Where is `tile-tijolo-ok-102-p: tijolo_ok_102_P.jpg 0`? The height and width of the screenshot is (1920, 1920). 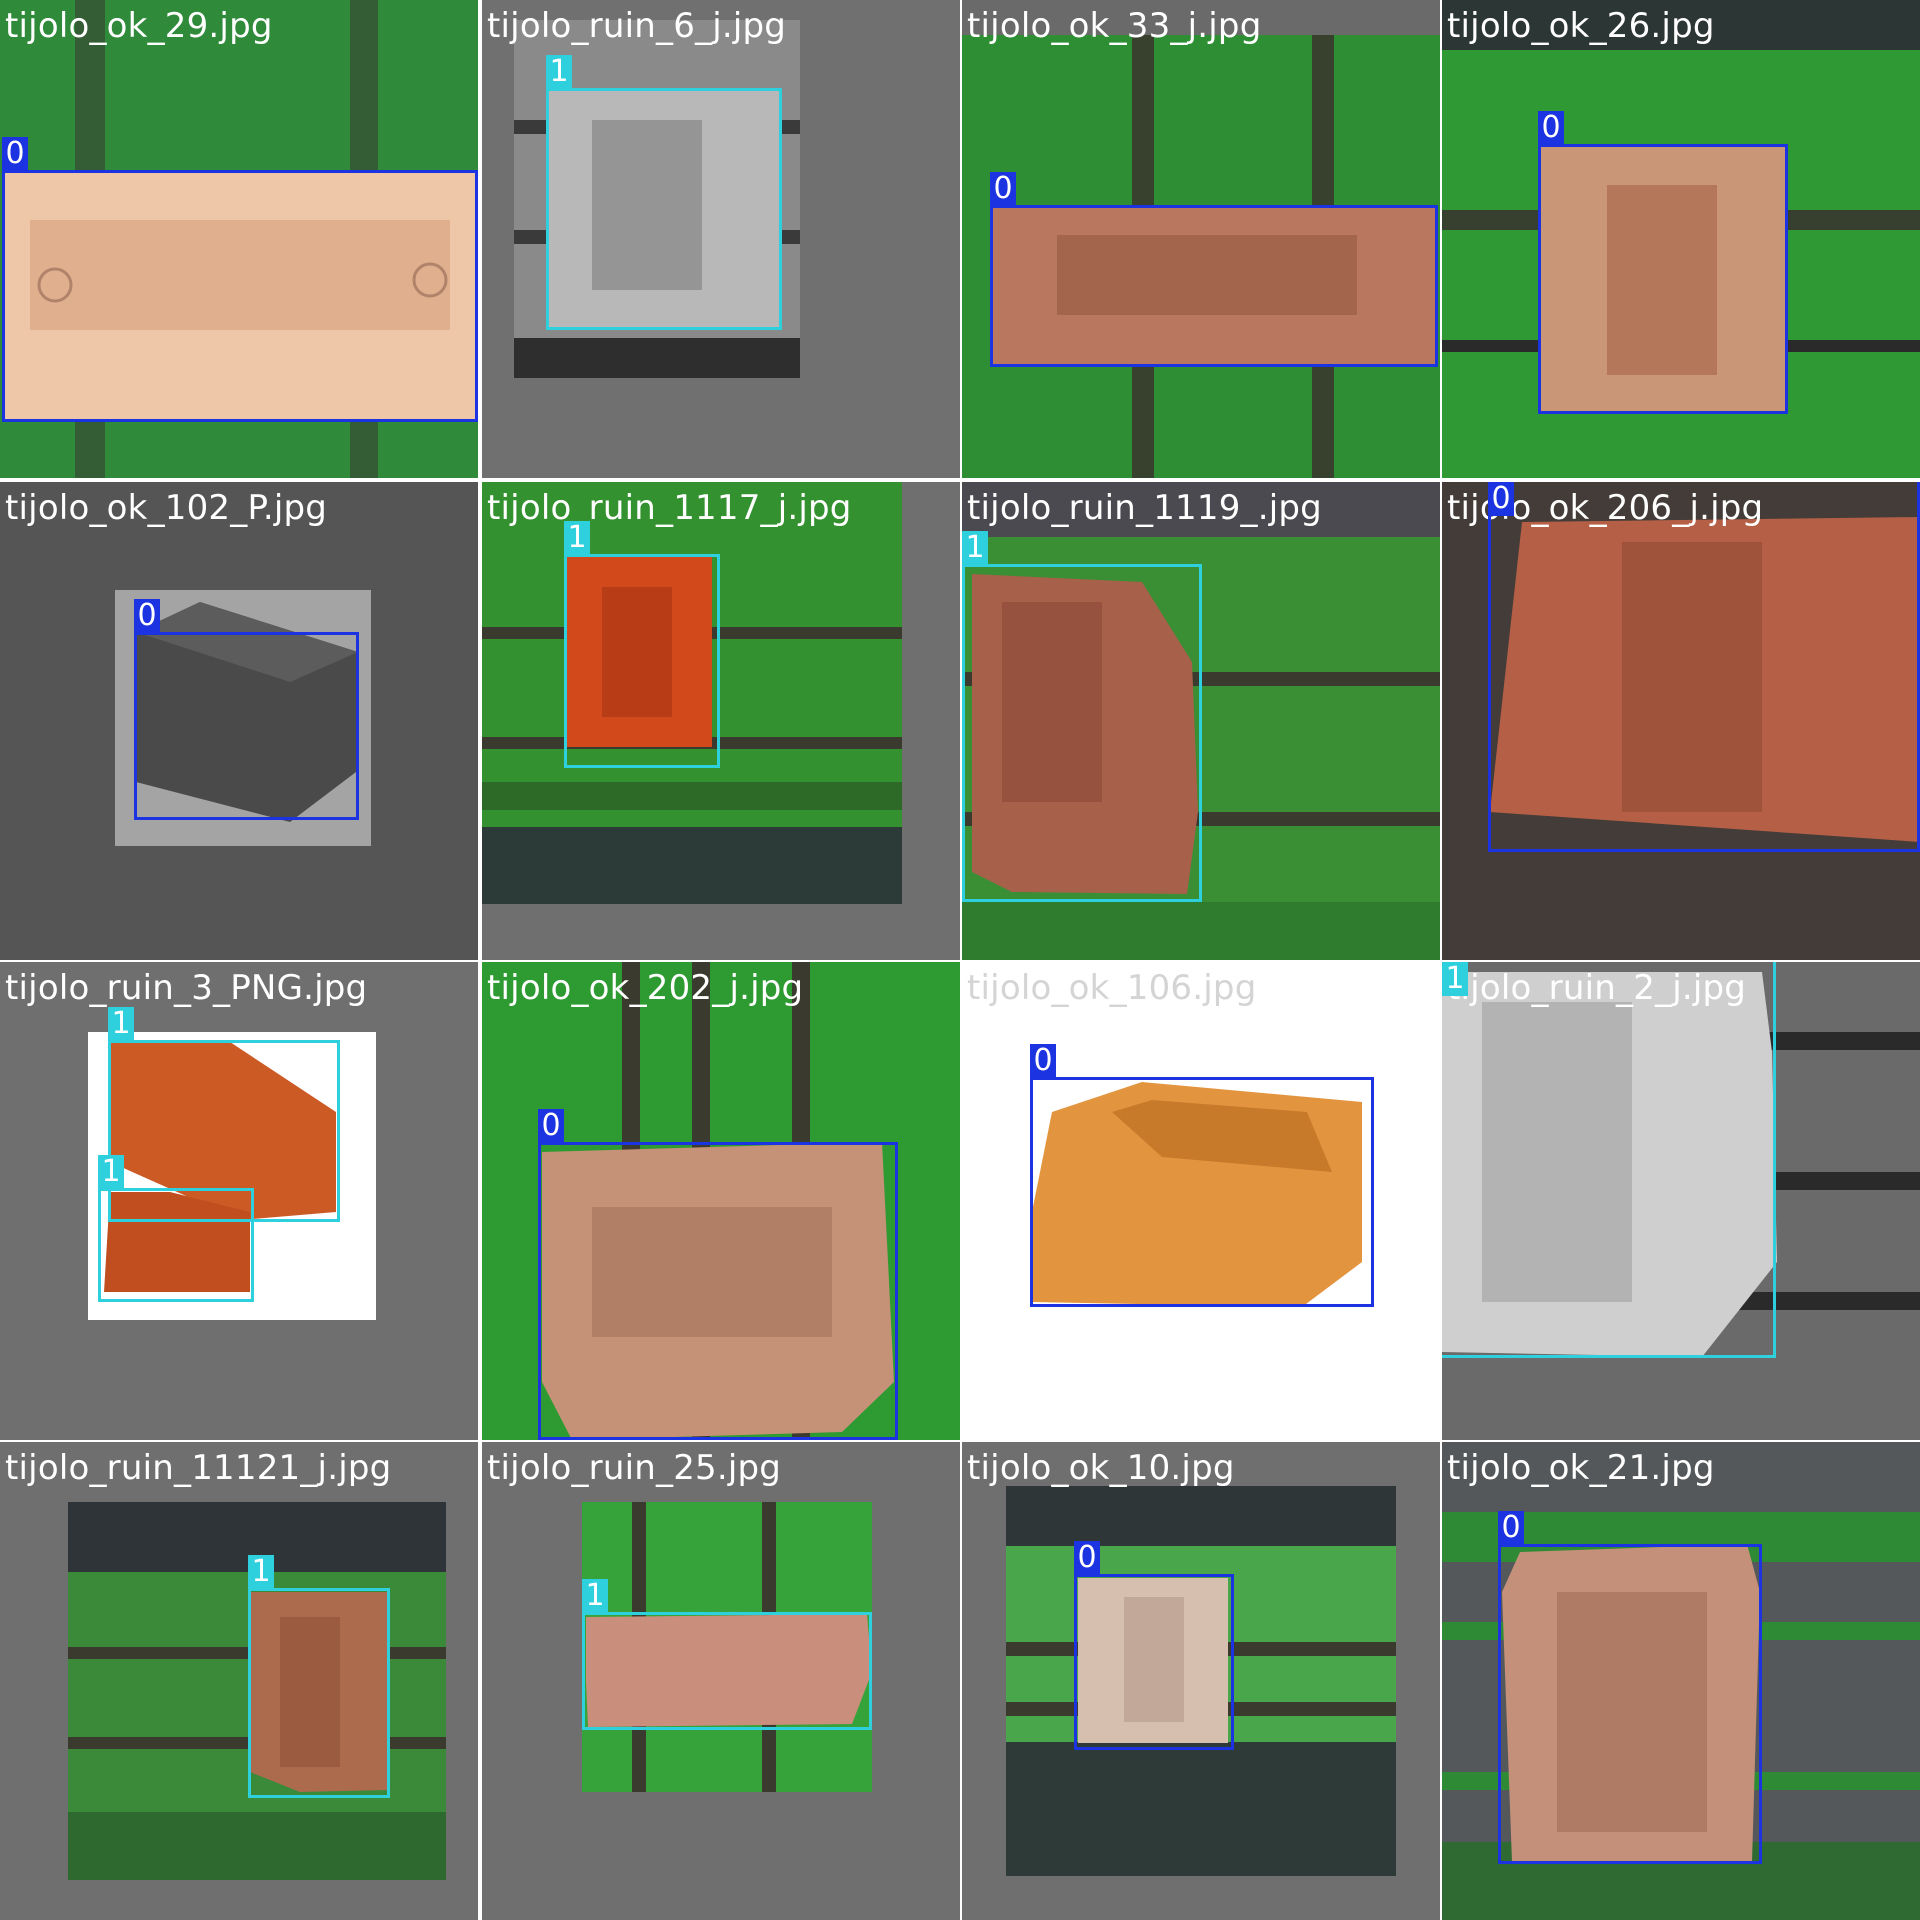 tile-tijolo-ok-102-p: tijolo_ok_102_P.jpg 0 is located at coordinates (239, 721).